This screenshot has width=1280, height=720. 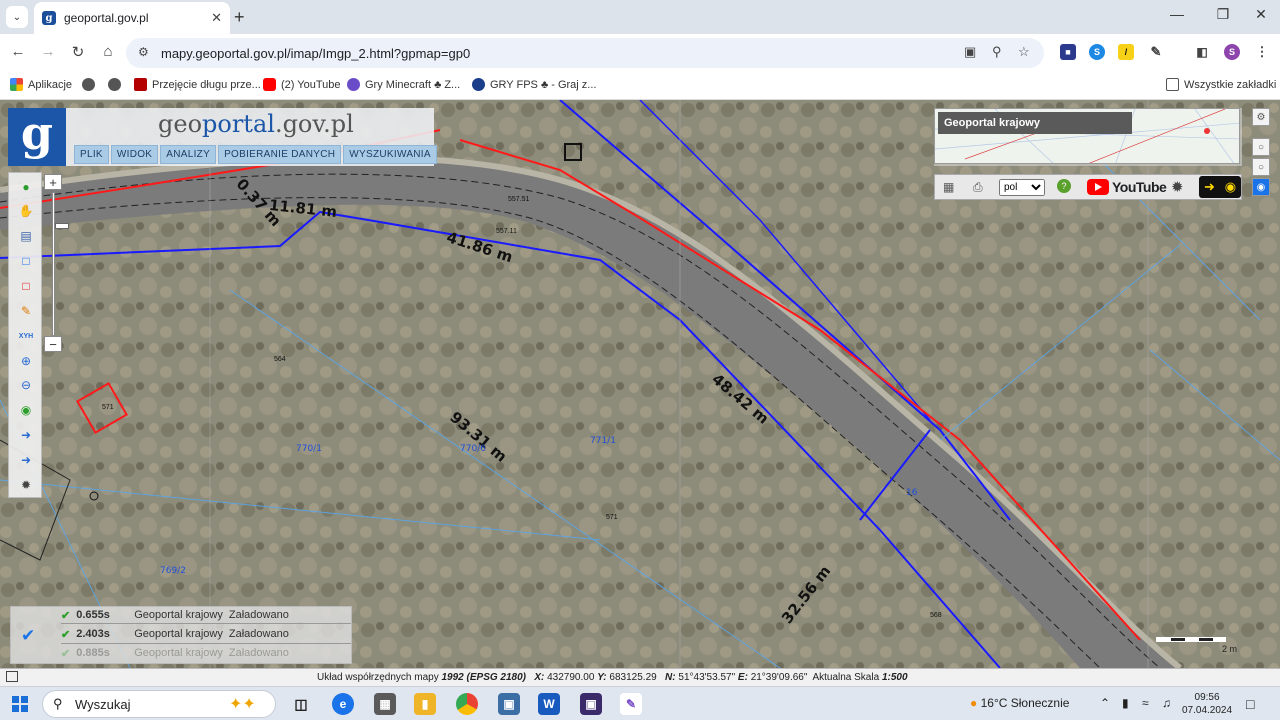 What do you see at coordinates (20, 704) in the screenshot?
I see `start-windows-icon` at bounding box center [20, 704].